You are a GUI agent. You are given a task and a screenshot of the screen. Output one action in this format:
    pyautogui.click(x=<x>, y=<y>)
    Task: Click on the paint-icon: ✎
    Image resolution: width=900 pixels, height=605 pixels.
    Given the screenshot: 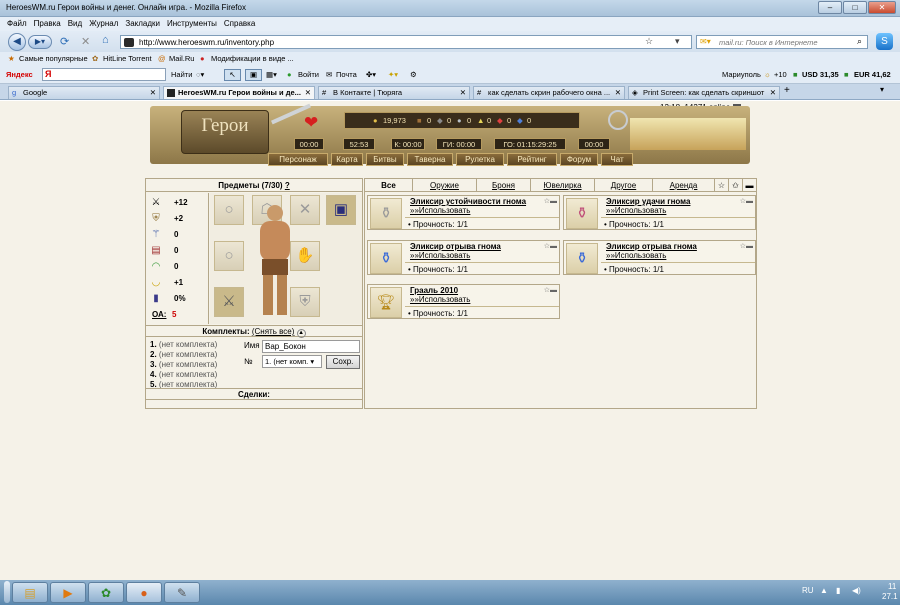 What is the action you would take?
    pyautogui.click(x=182, y=592)
    